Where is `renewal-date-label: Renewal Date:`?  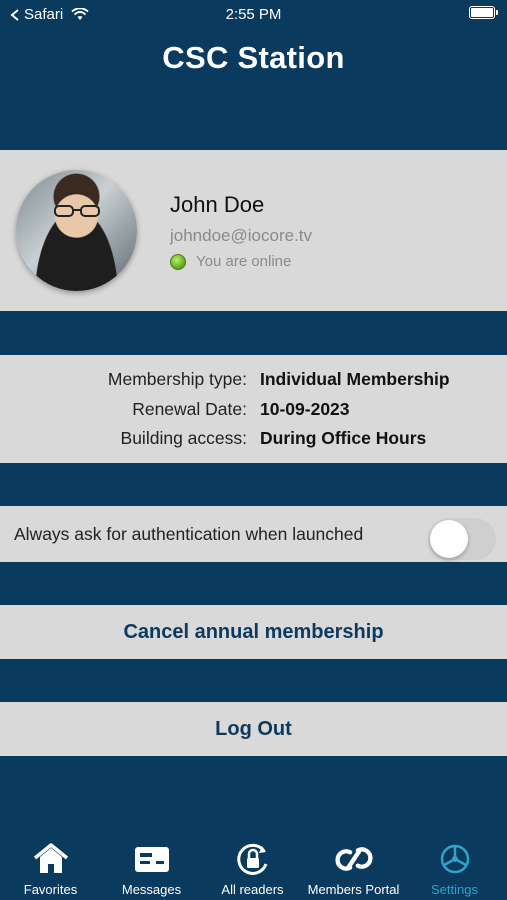 renewal-date-label: Renewal Date: is located at coordinates (189, 409).